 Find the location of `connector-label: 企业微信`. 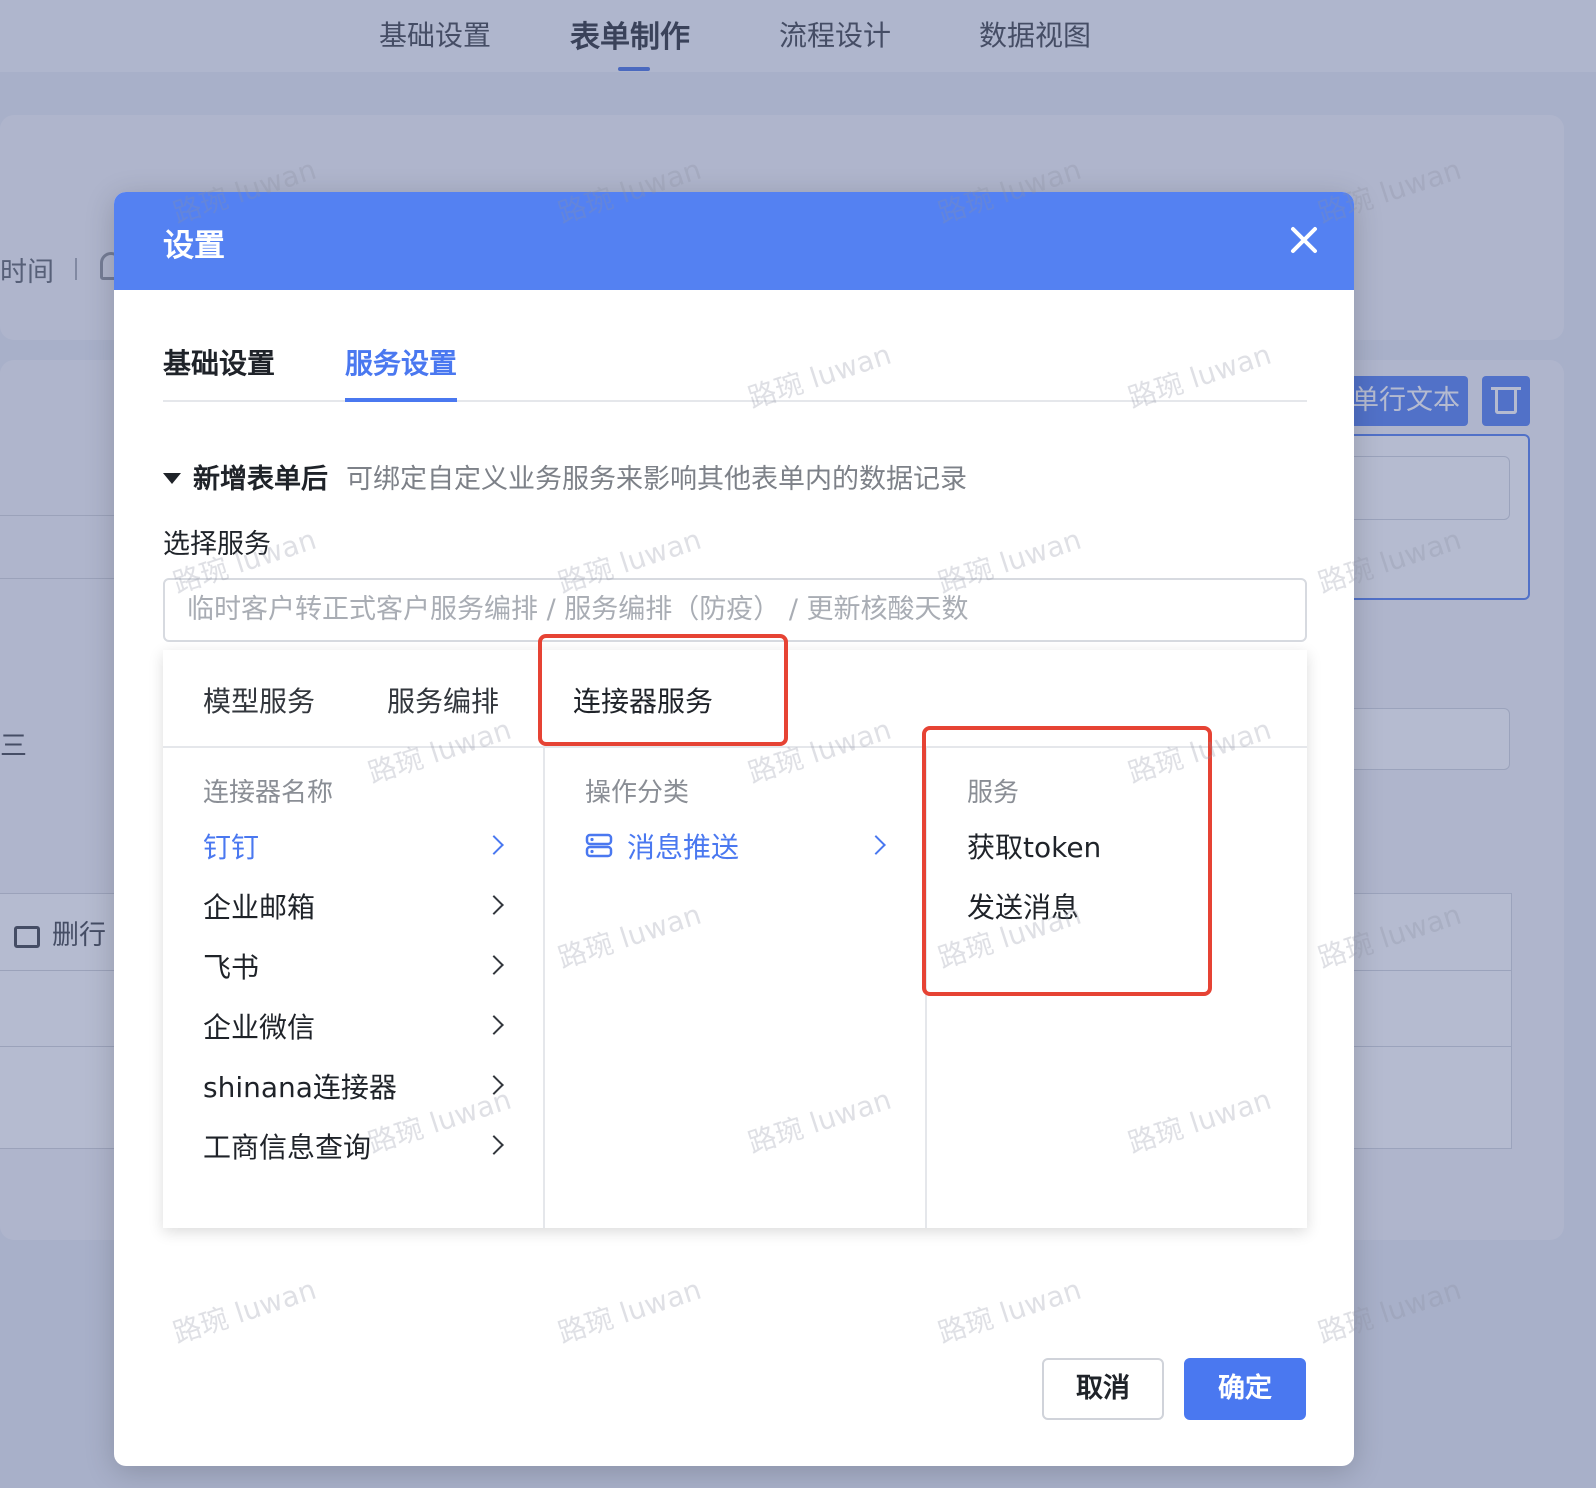

connector-label: 企业微信 is located at coordinates (259, 1027).